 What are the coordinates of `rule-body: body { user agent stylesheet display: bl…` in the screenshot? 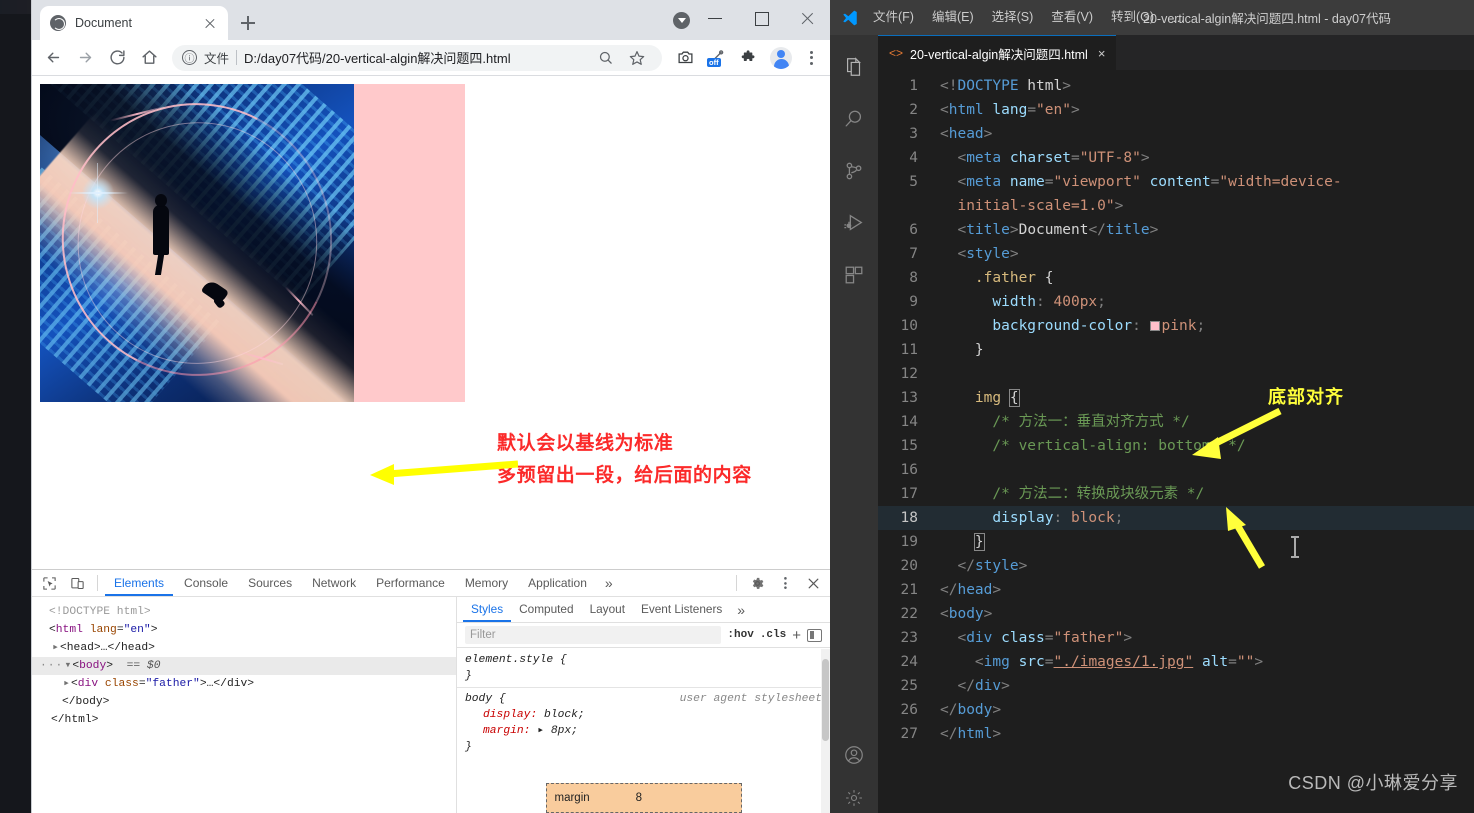 It's located at (643, 723).